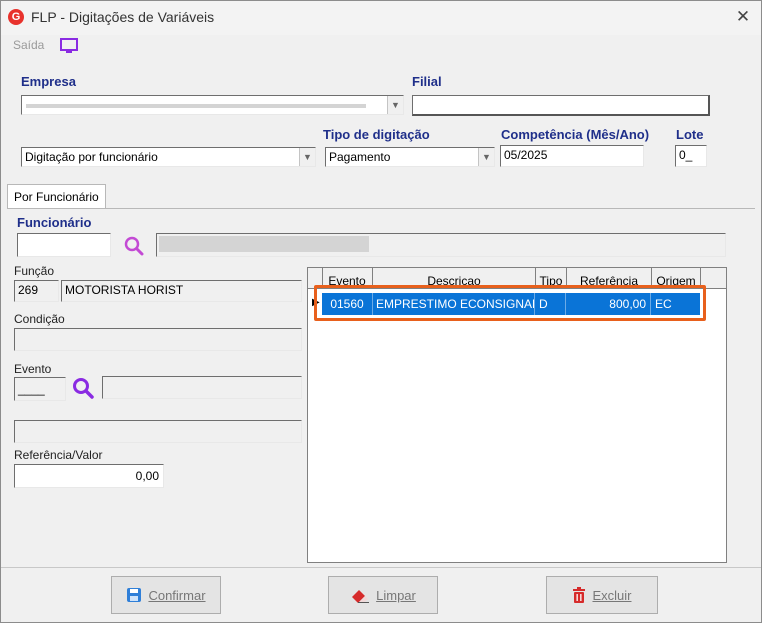 The image size is (762, 623). I want to click on row-highlight-annotation, so click(510, 303).